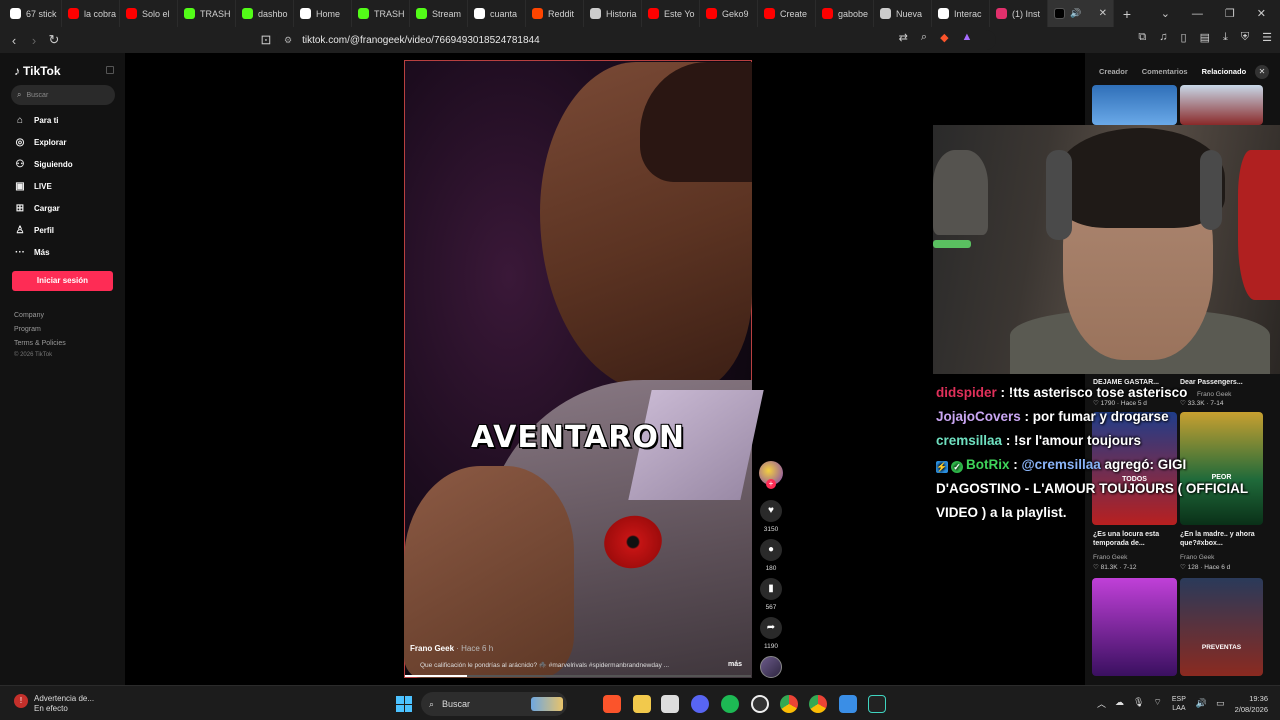 The height and width of the screenshot is (720, 1280). What do you see at coordinates (771, 475) in the screenshot?
I see `creator-avatar: +` at bounding box center [771, 475].